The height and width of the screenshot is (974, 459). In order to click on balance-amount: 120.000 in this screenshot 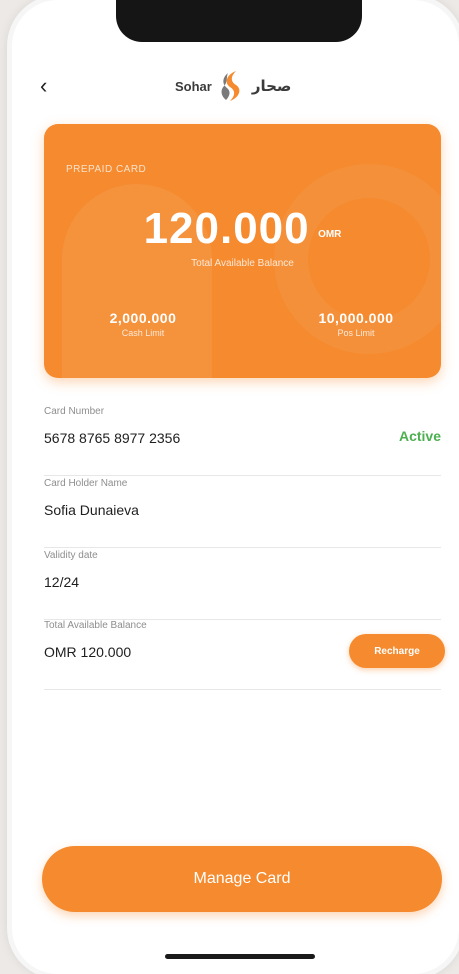, I will do `click(226, 228)`.